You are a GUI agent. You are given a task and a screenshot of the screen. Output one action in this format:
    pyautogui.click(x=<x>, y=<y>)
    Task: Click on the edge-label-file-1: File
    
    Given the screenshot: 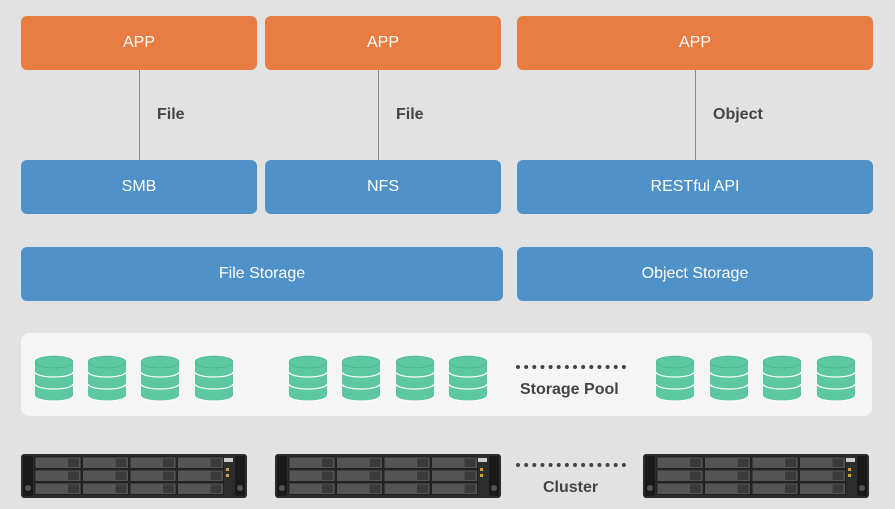 What is the action you would take?
    pyautogui.click(x=171, y=114)
    